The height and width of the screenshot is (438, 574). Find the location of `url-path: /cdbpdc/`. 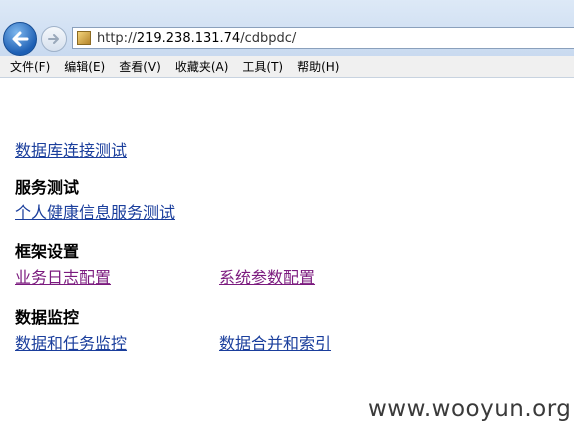

url-path: /cdbpdc/ is located at coordinates (268, 38).